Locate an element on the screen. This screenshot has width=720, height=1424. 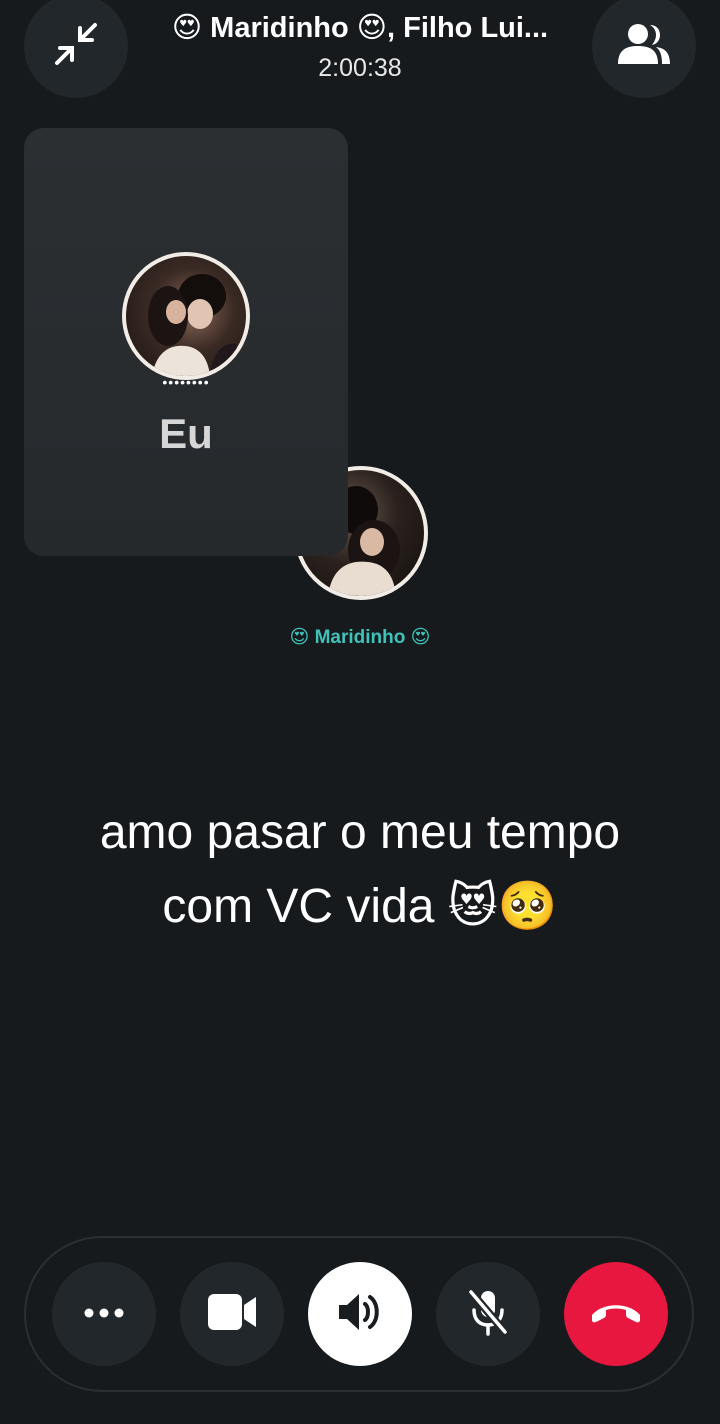
mic-off-icon is located at coordinates (488, 1314).